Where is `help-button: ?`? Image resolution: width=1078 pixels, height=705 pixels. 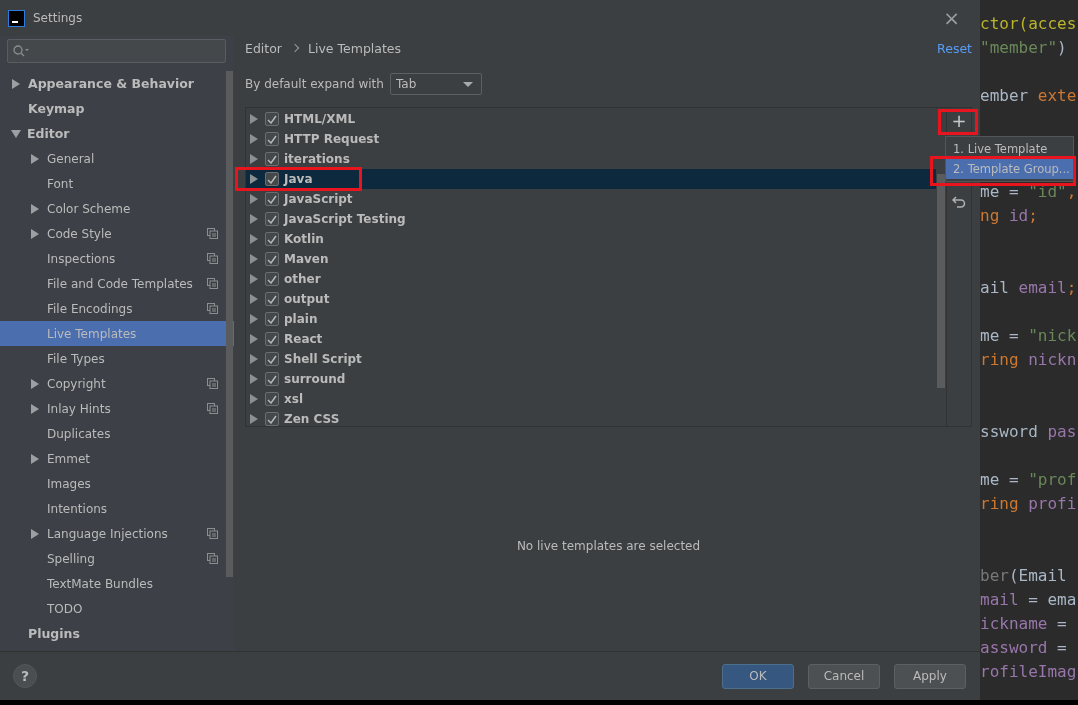
help-button: ? is located at coordinates (25, 676).